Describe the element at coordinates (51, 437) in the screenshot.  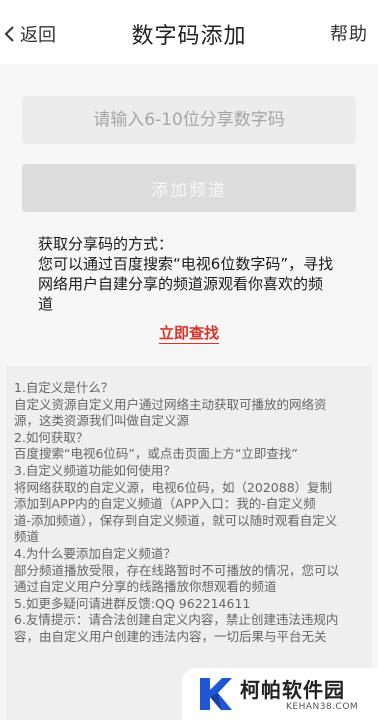
I see `faq-line: 2.如何获取？` at that location.